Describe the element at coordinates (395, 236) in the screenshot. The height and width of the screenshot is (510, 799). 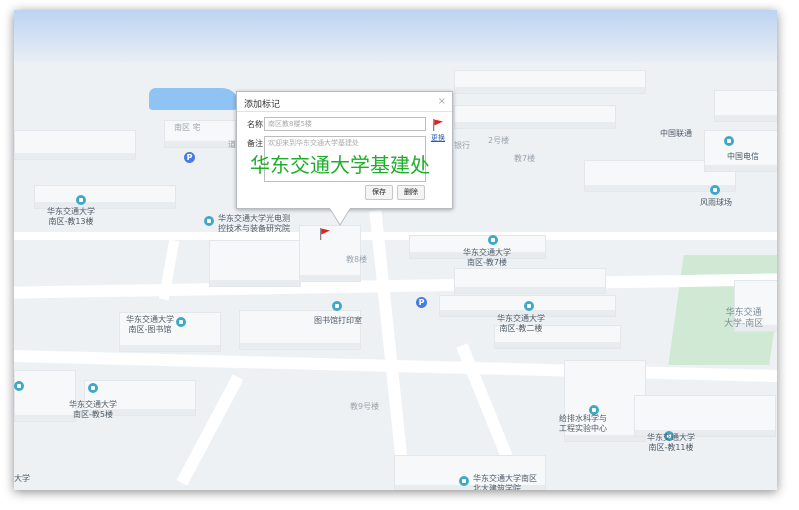
I see `road-horizontal-north` at that location.